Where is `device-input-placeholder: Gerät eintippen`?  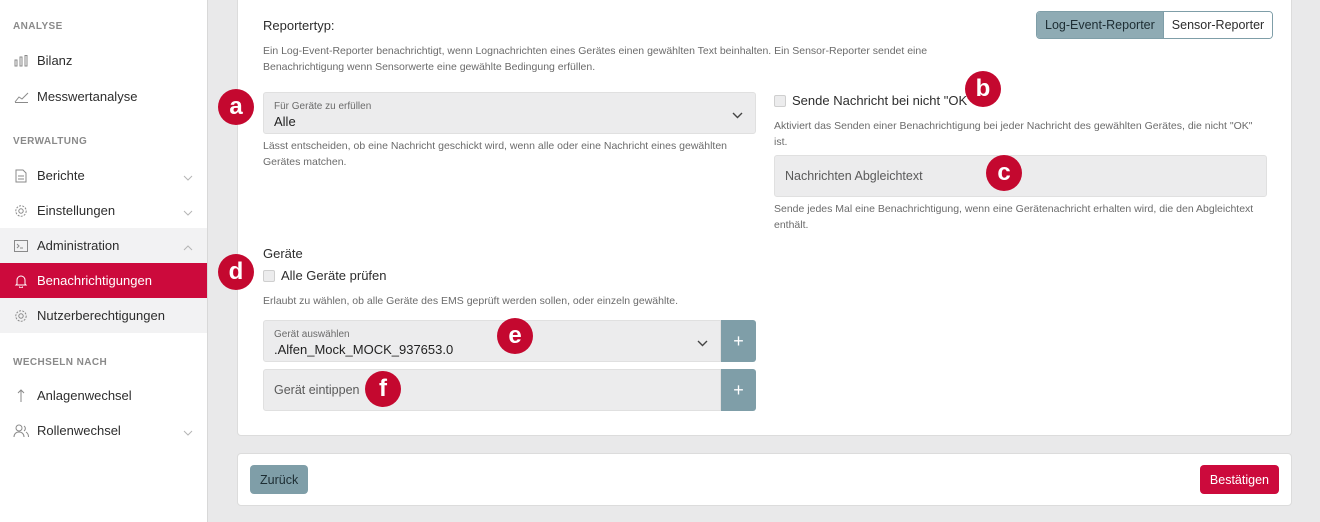
device-input-placeholder: Gerät eintippen is located at coordinates (317, 390).